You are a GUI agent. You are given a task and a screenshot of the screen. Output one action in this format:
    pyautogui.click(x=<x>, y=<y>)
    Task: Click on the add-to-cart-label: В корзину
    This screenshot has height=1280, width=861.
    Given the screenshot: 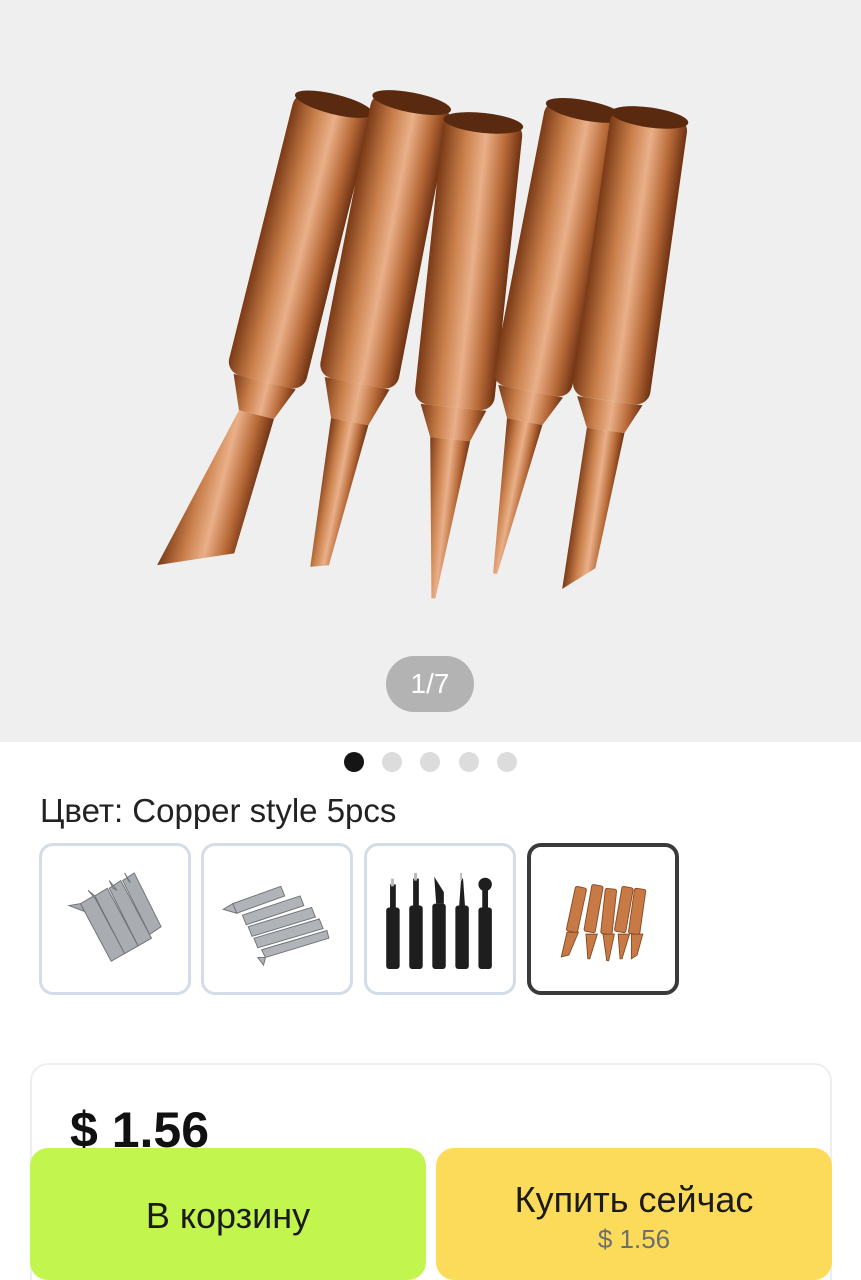 What is the action you would take?
    pyautogui.click(x=228, y=1215)
    